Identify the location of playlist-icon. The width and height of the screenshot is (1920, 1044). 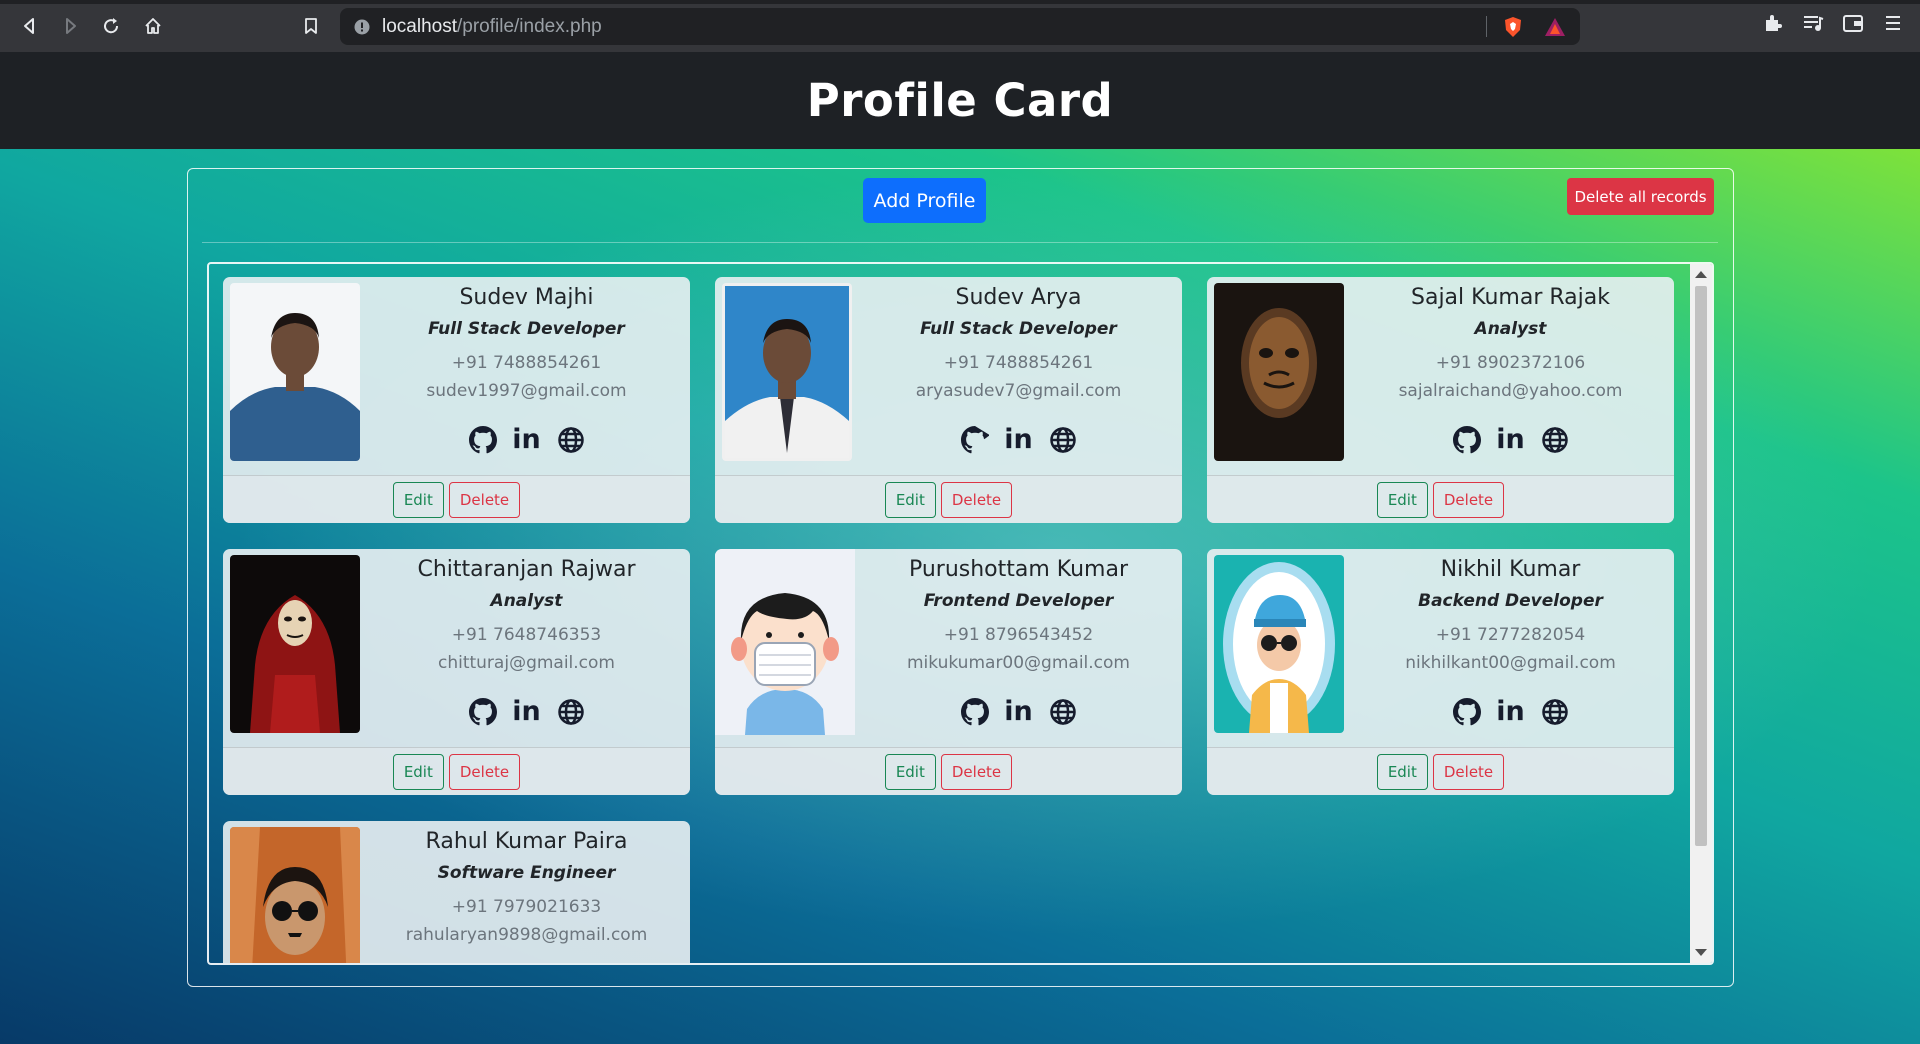
(1813, 23).